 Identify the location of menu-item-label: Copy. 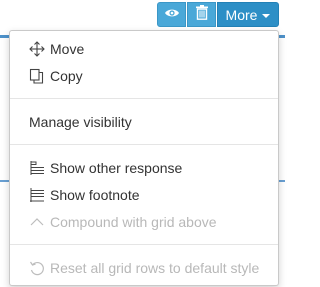
(66, 76).